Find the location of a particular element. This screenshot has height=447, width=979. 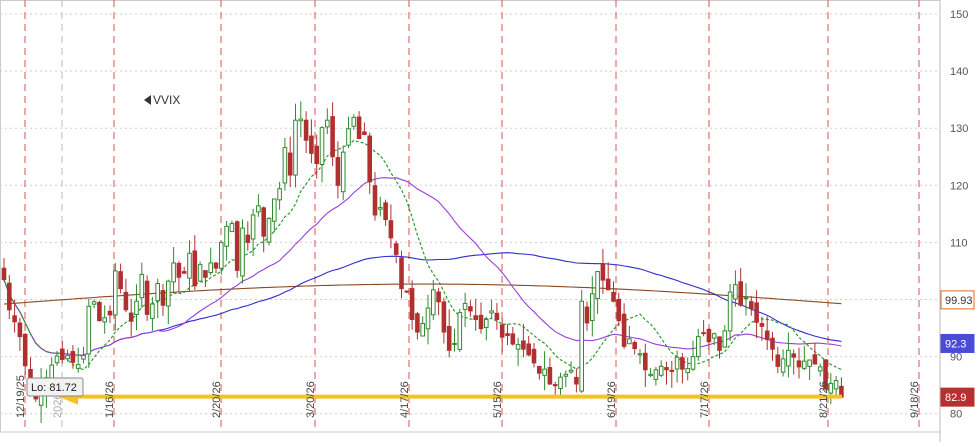

price-badge: 92.3 is located at coordinates (957, 343).